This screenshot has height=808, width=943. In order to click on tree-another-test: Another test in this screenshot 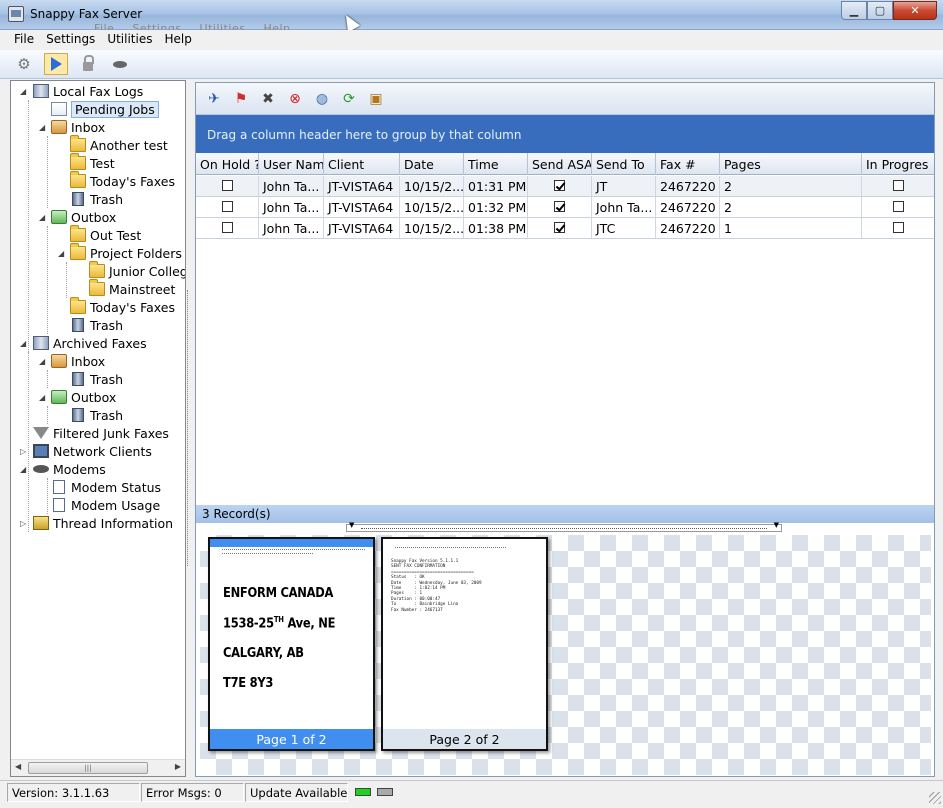, I will do `click(129, 145)`.